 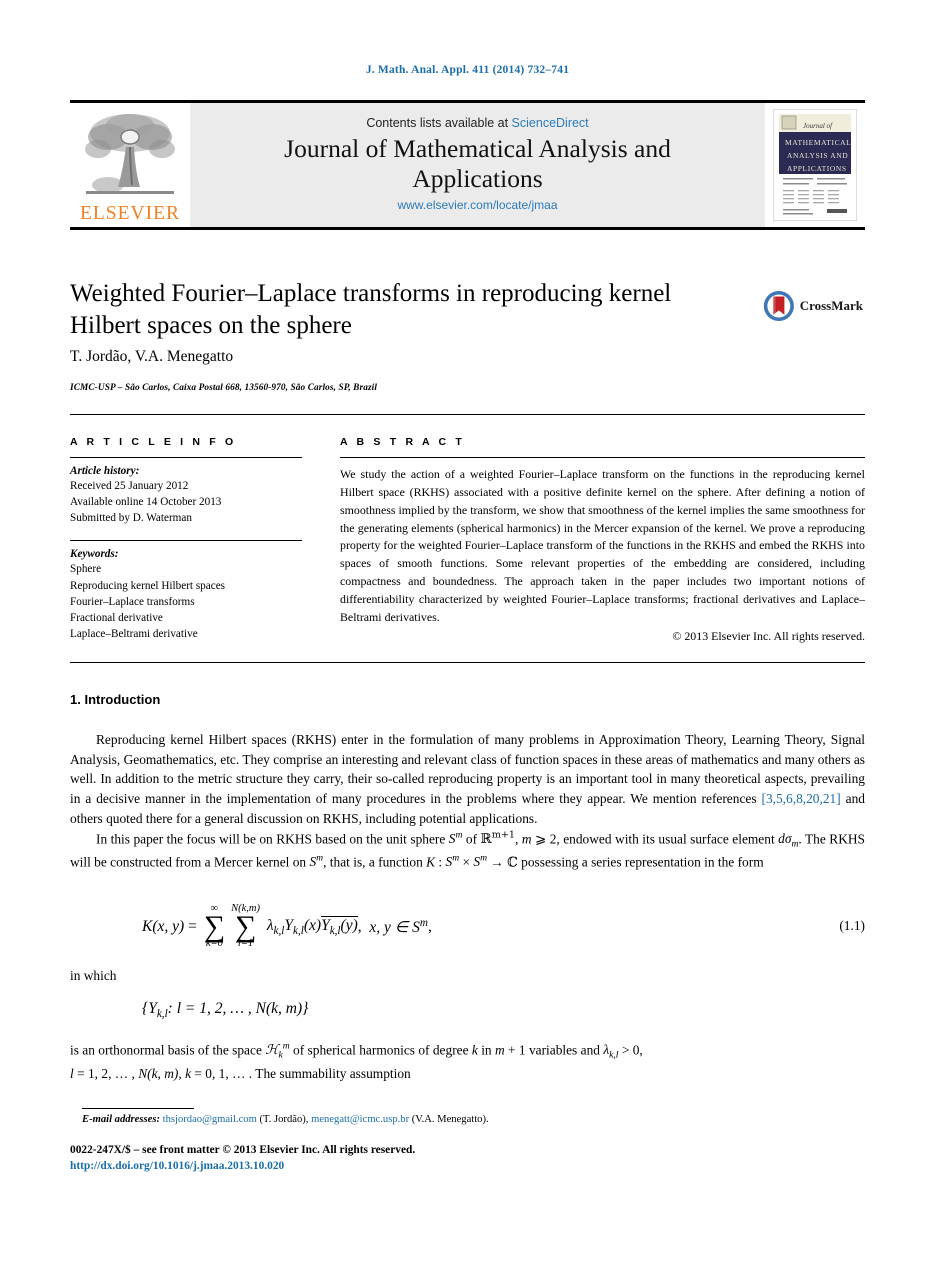 I want to click on citation-link: [3,5,6,8,20,21], so click(x=800, y=798).